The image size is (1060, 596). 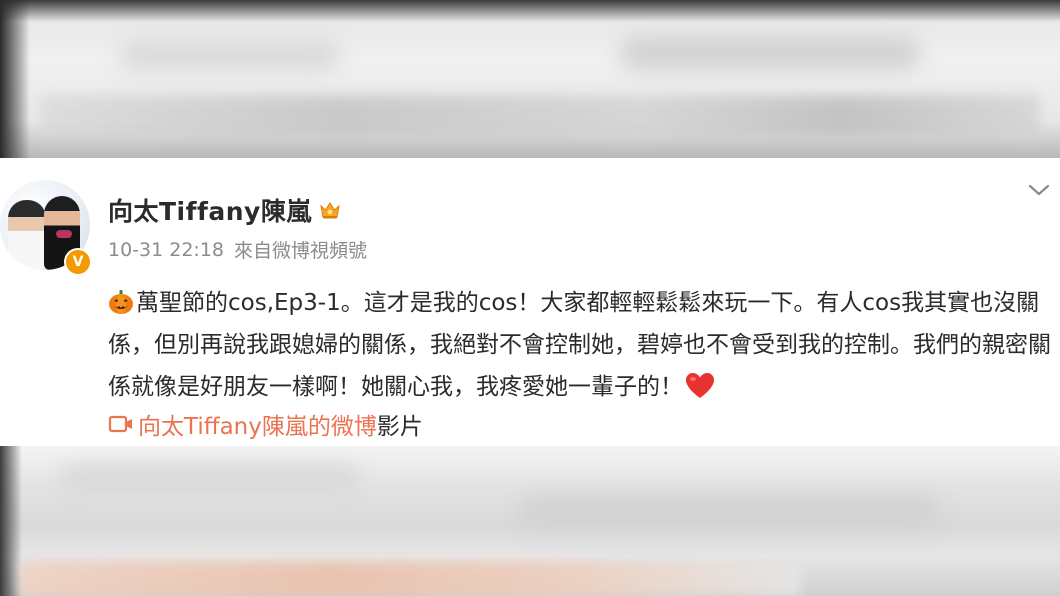 I want to click on video-owner-link: 向太Tiffany陳嵐的微博, so click(x=257, y=424).